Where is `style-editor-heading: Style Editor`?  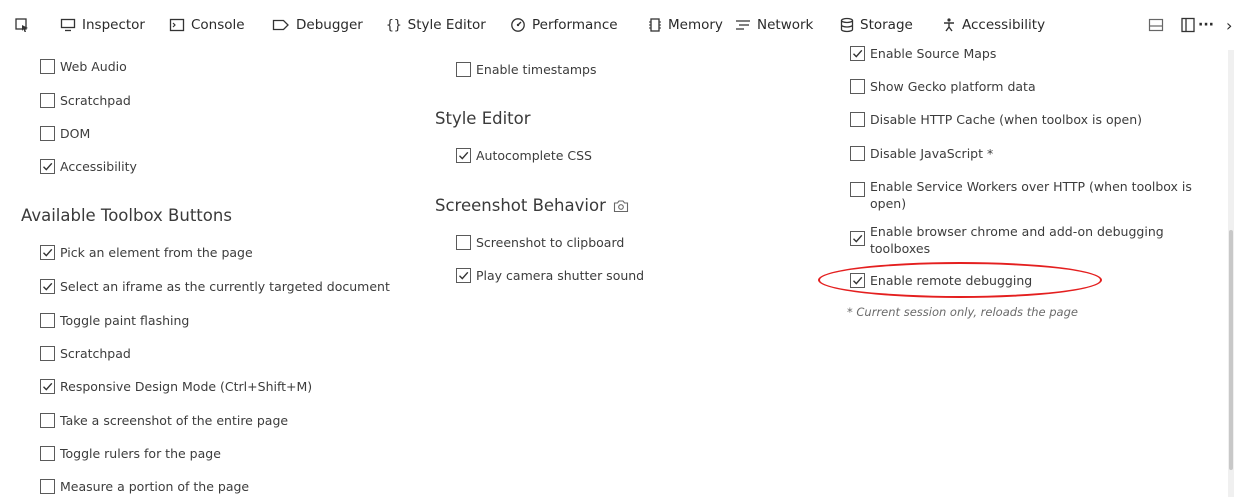
style-editor-heading: Style Editor is located at coordinates (483, 118).